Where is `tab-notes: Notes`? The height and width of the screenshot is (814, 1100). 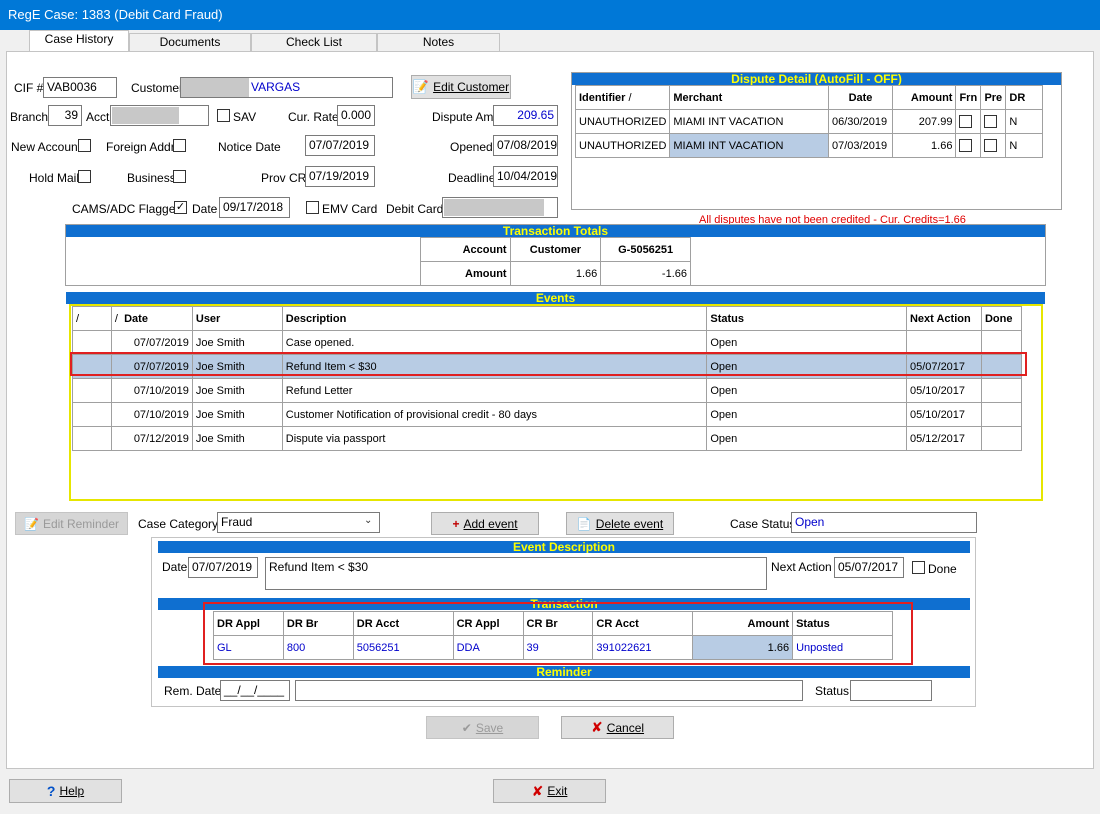
tab-notes: Notes is located at coordinates (438, 42).